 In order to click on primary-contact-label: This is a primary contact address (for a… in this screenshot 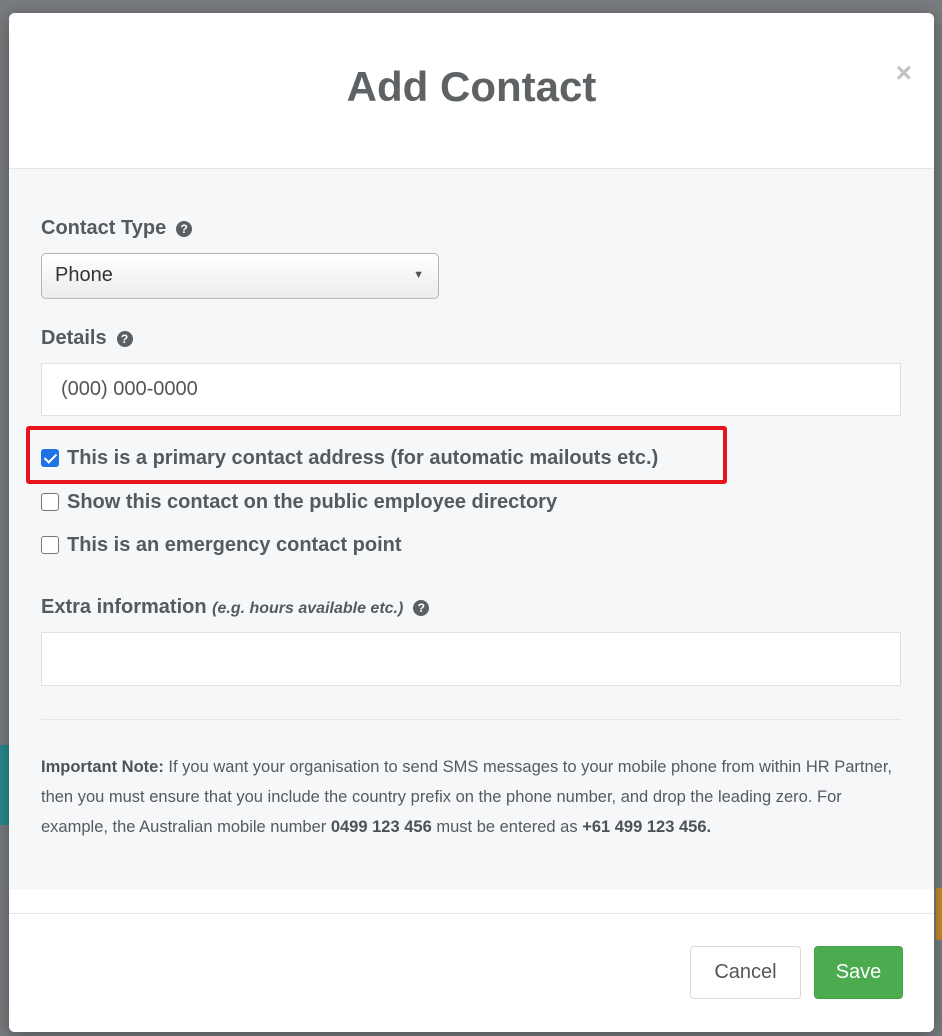, I will do `click(362, 458)`.